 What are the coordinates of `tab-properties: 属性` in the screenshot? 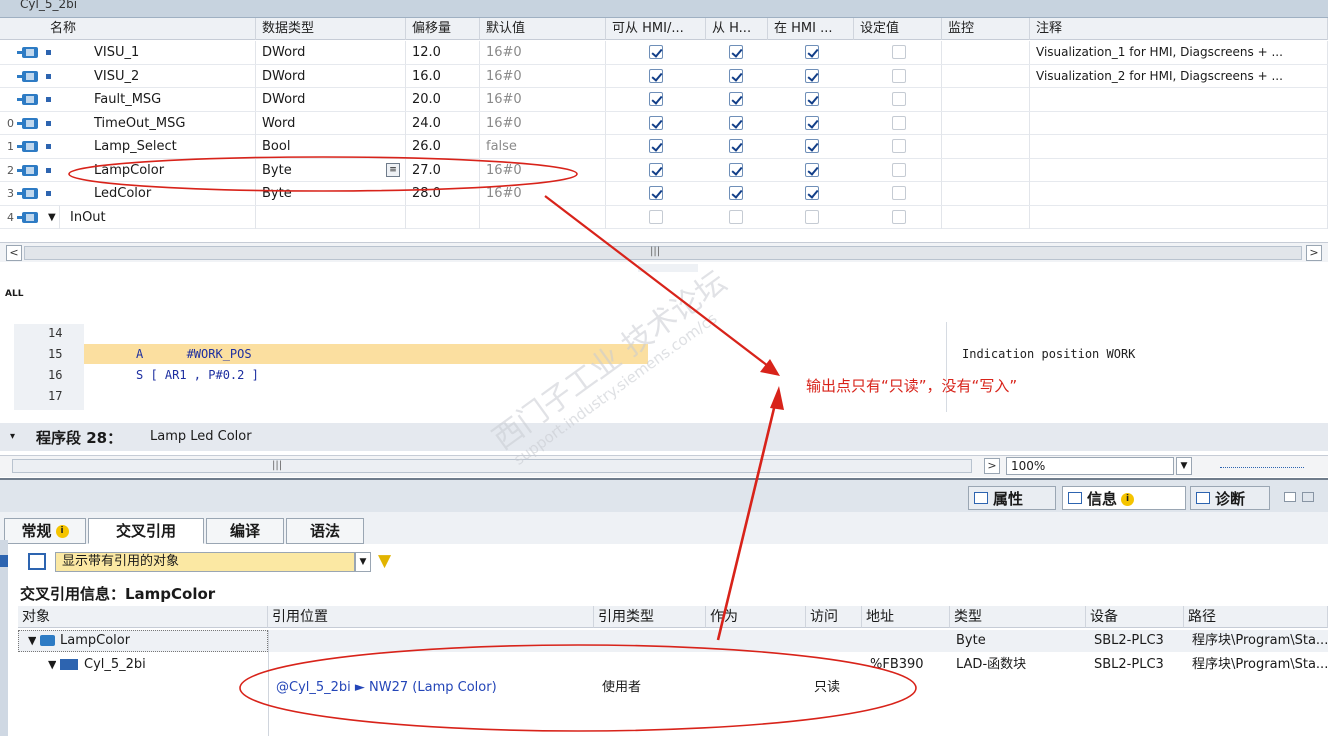 It's located at (1012, 498).